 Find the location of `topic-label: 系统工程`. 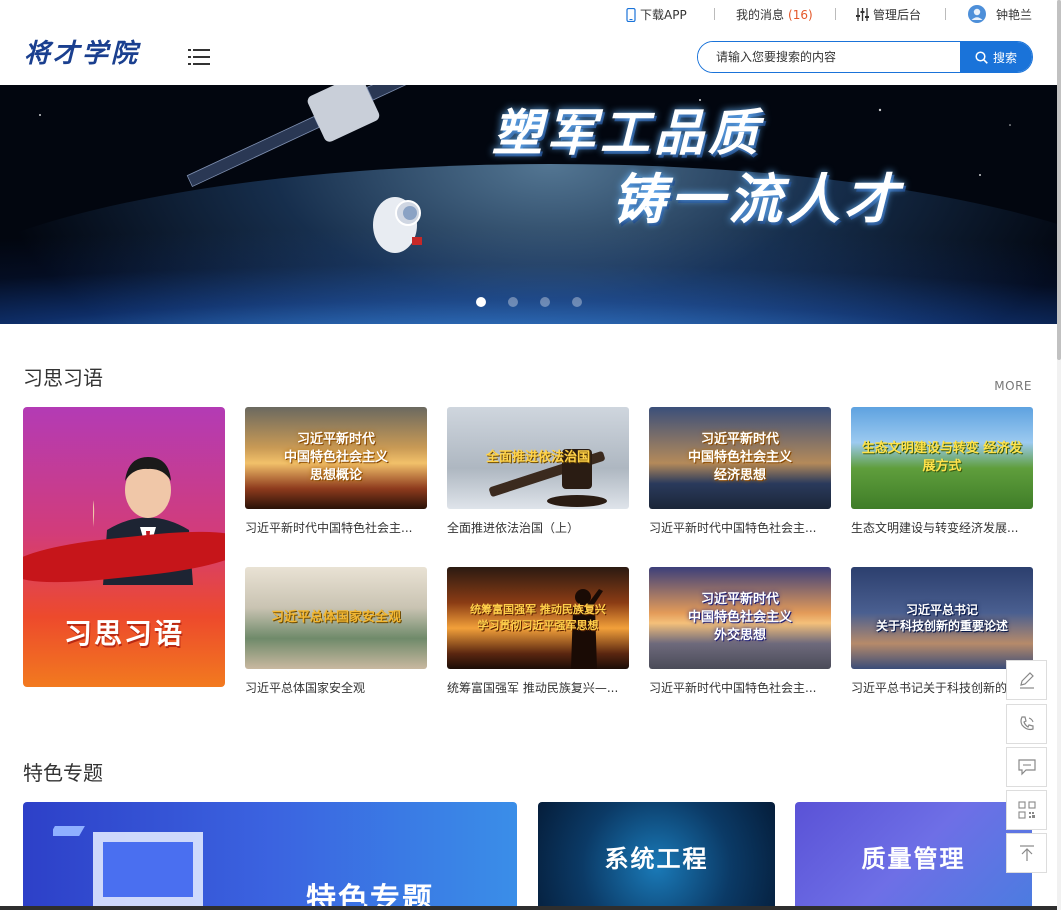

topic-label: 系统工程 is located at coordinates (656, 858).